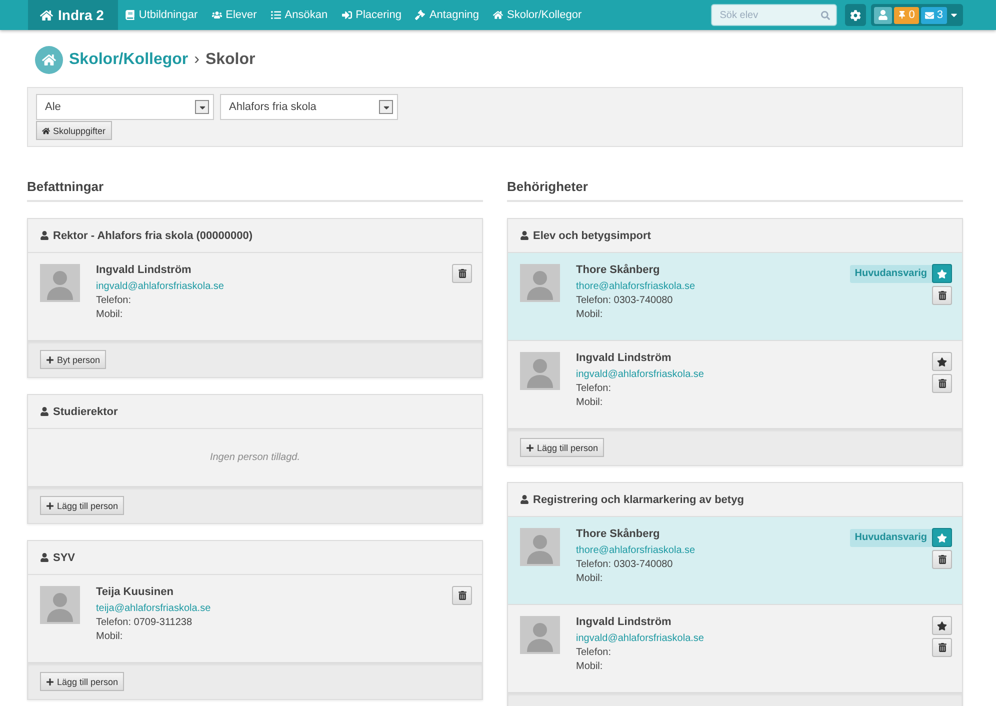  What do you see at coordinates (230, 60) in the screenshot?
I see `page-title: Skolor` at bounding box center [230, 60].